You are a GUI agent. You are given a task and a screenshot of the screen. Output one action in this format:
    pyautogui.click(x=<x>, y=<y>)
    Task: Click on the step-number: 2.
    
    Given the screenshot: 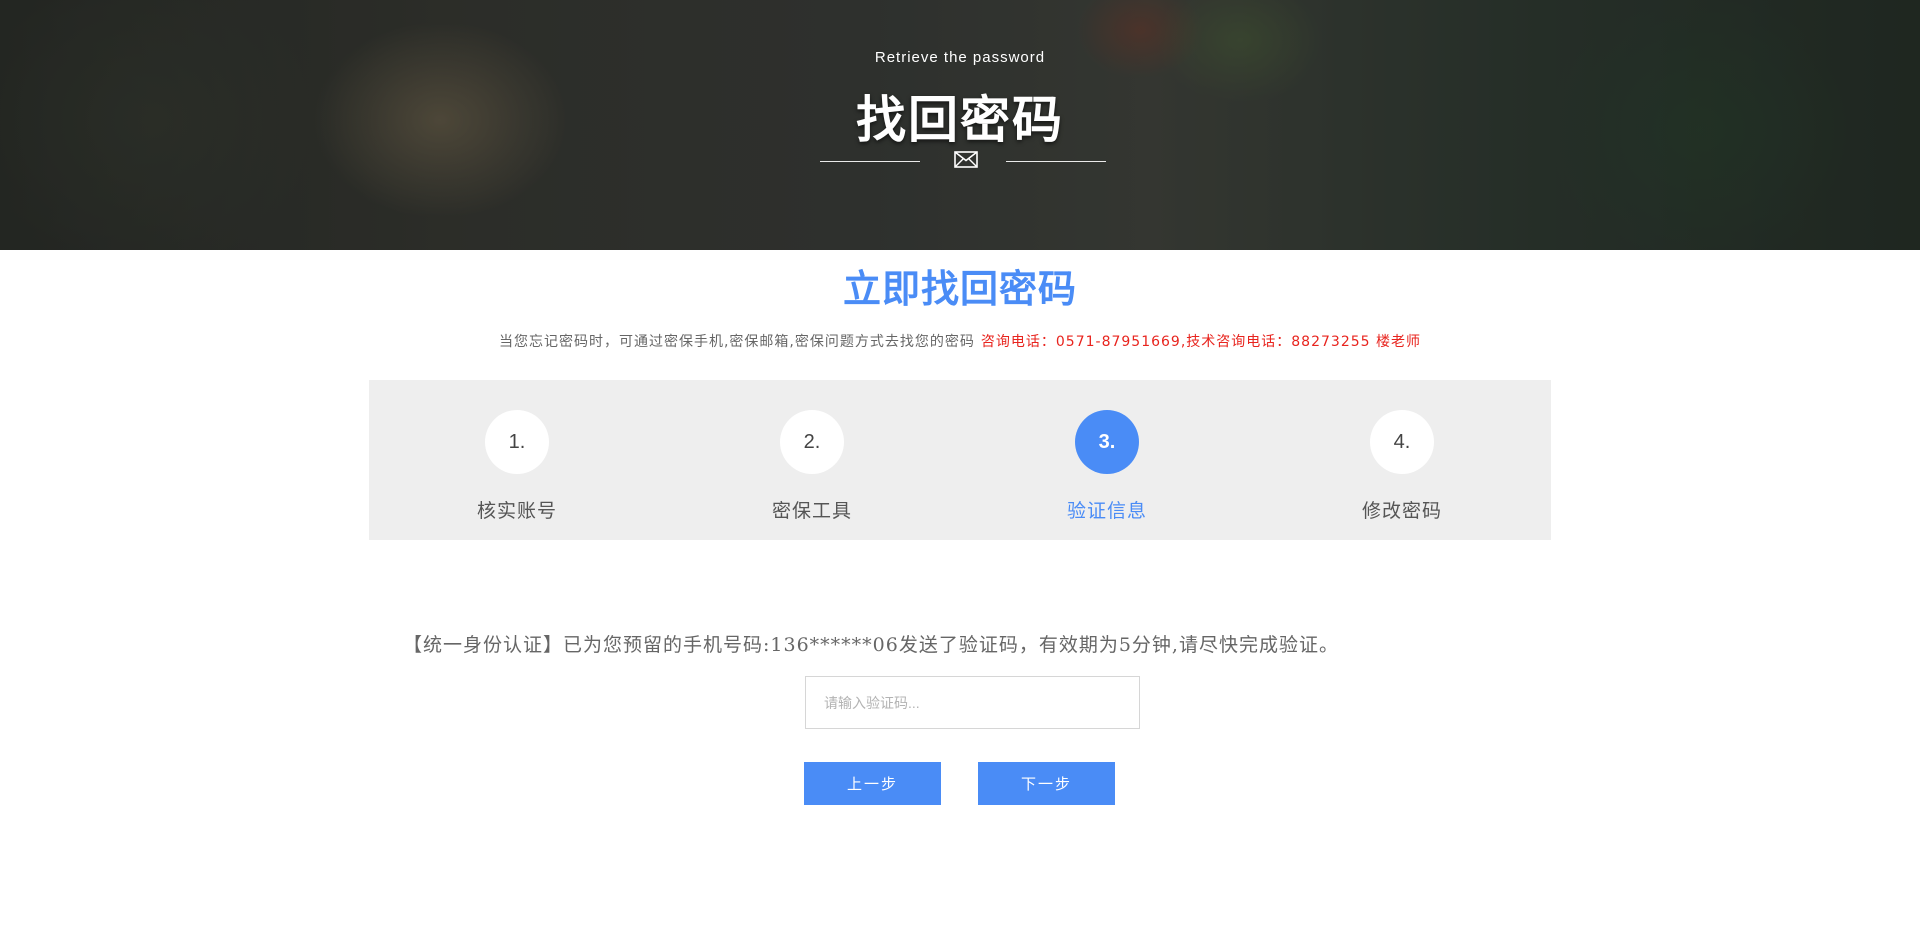 What is the action you would take?
    pyautogui.click(x=812, y=442)
    